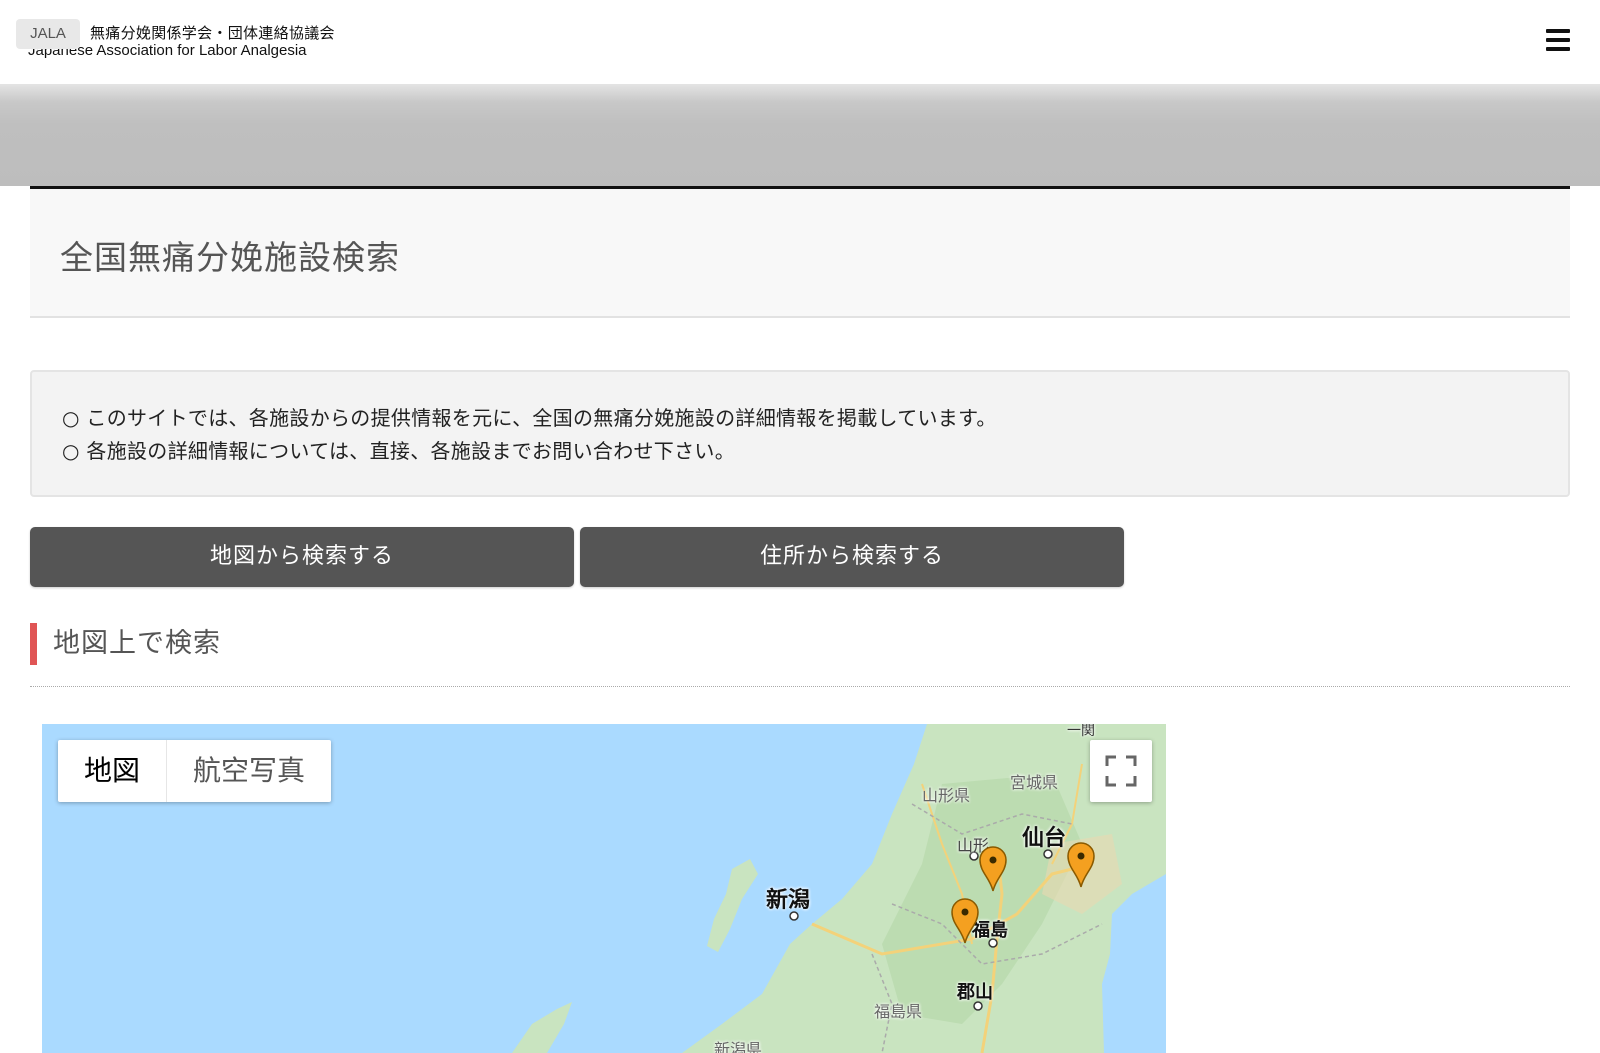 The image size is (1600, 1053). Describe the element at coordinates (738, 1046) in the screenshot. I see `map-label-niigata-pref: 新潟県` at that location.